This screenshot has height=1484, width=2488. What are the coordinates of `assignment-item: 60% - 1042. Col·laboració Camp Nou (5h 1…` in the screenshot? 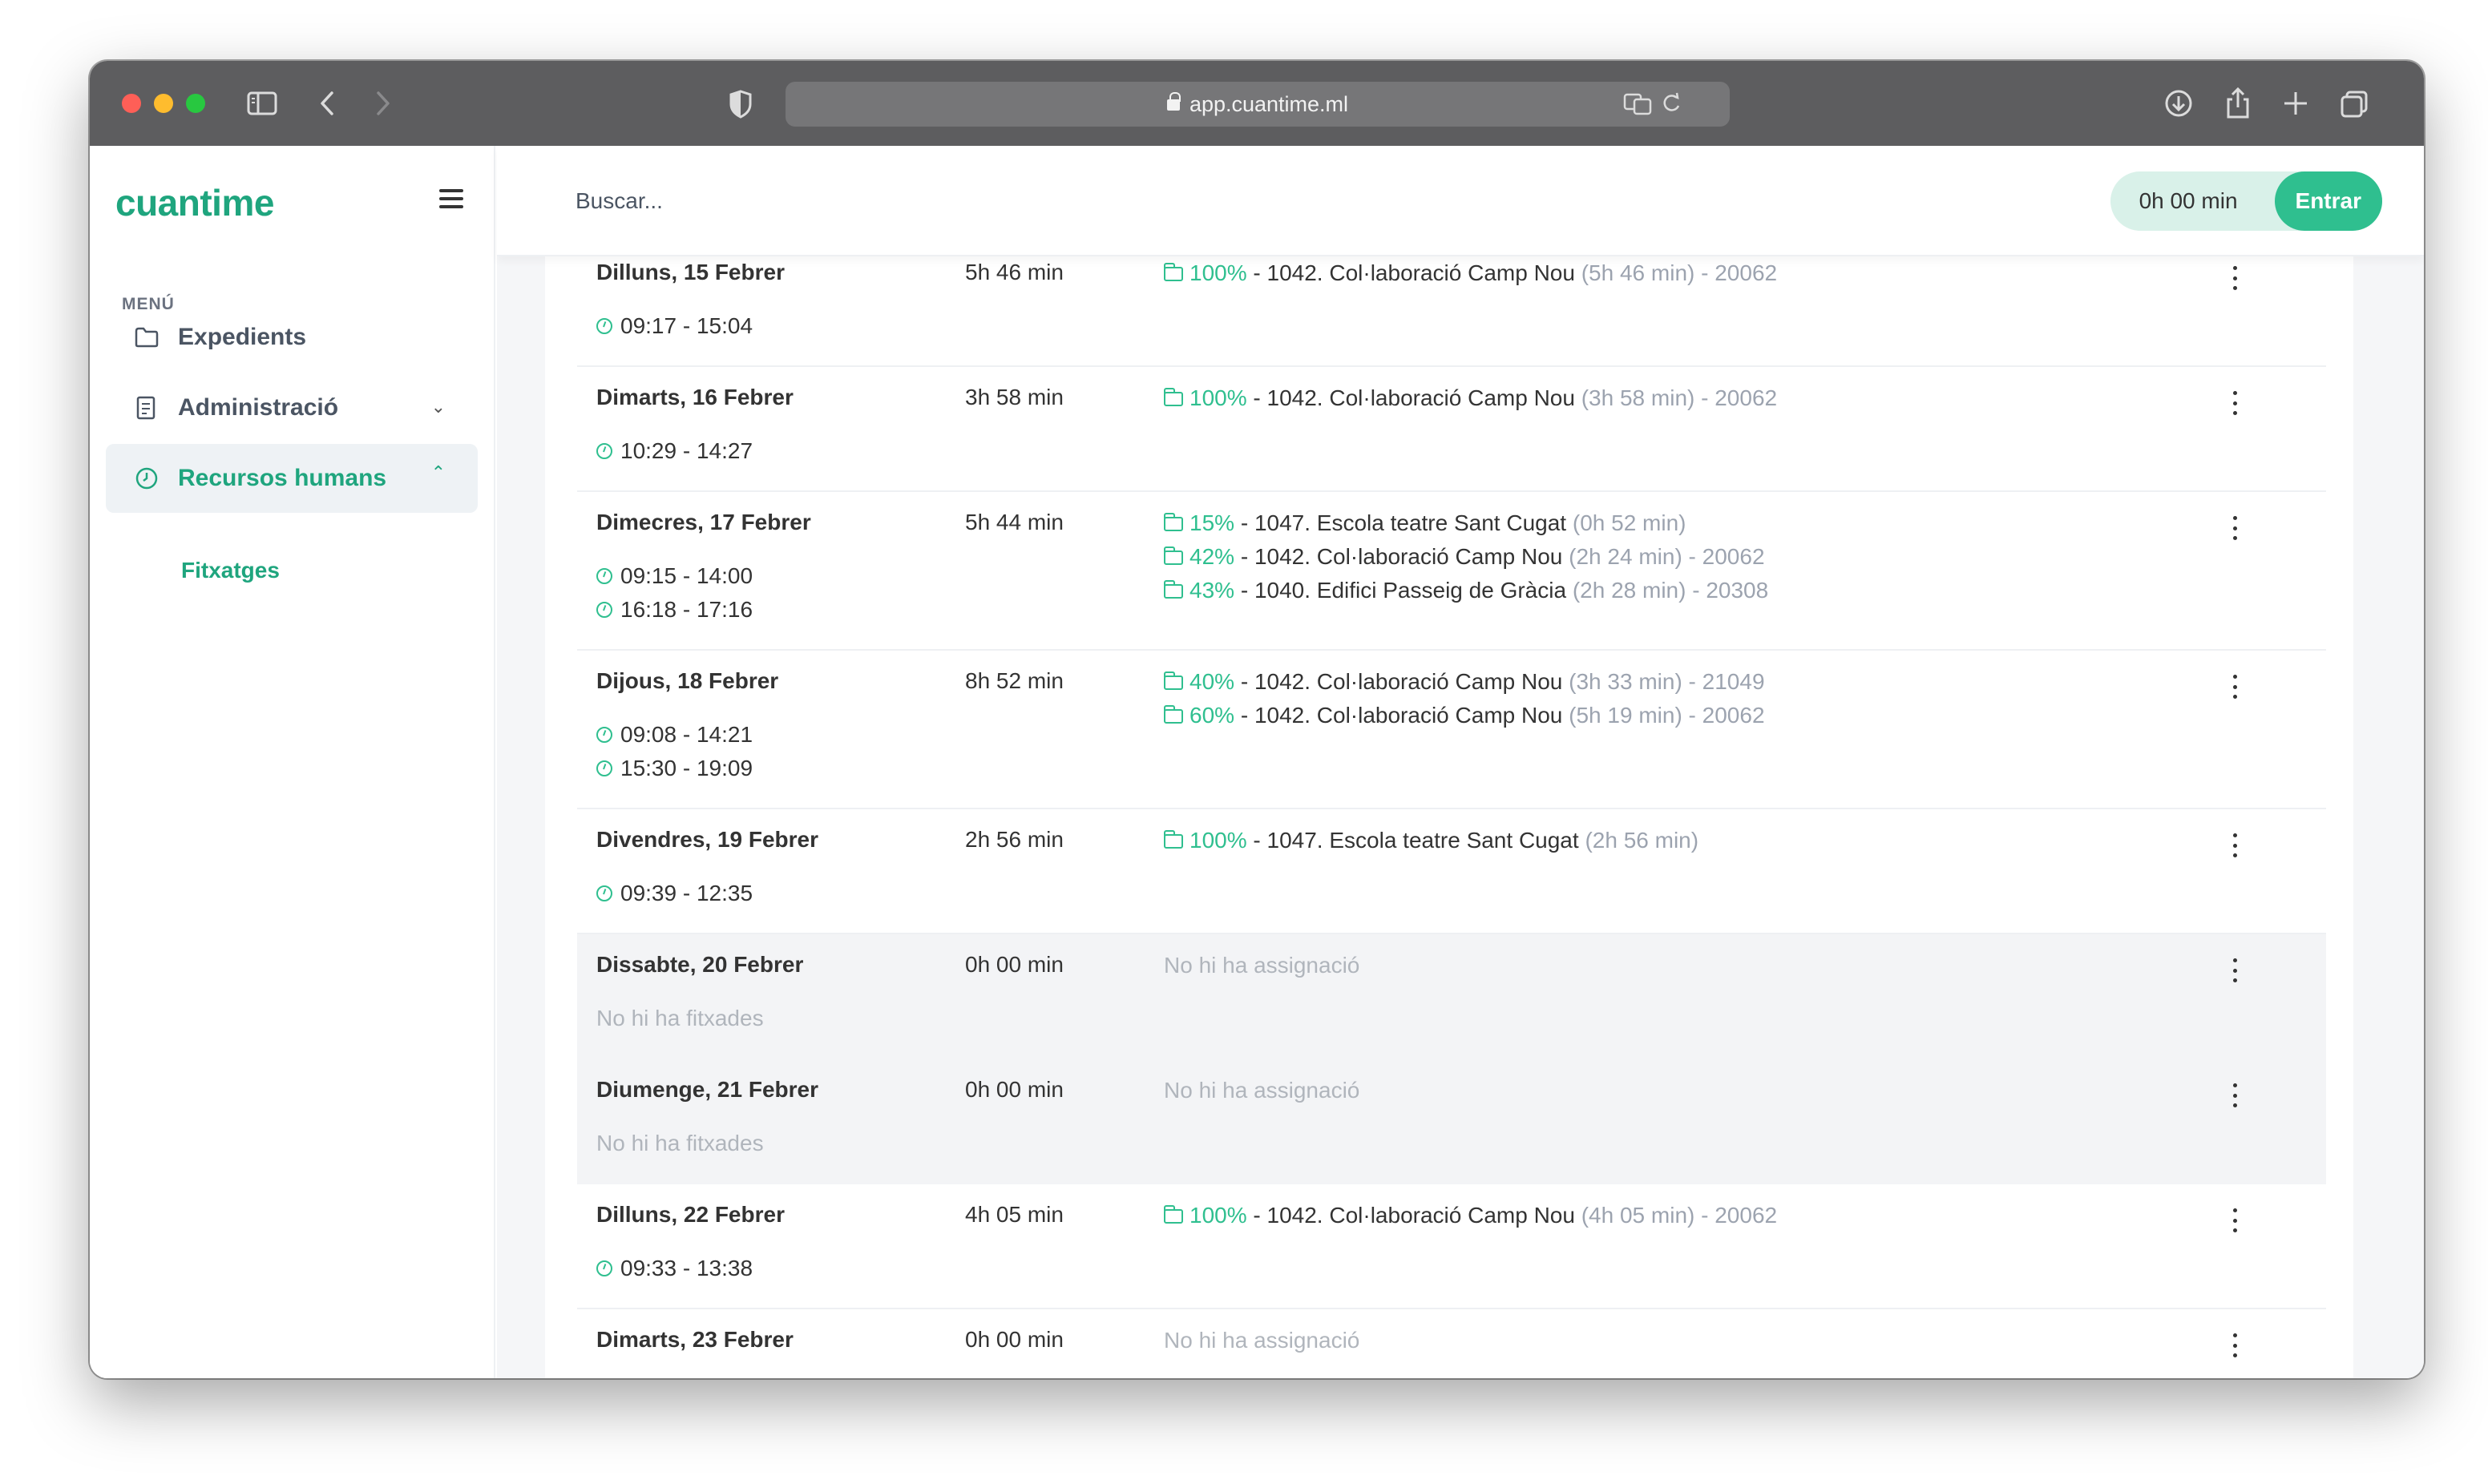 It's located at (1464, 716).